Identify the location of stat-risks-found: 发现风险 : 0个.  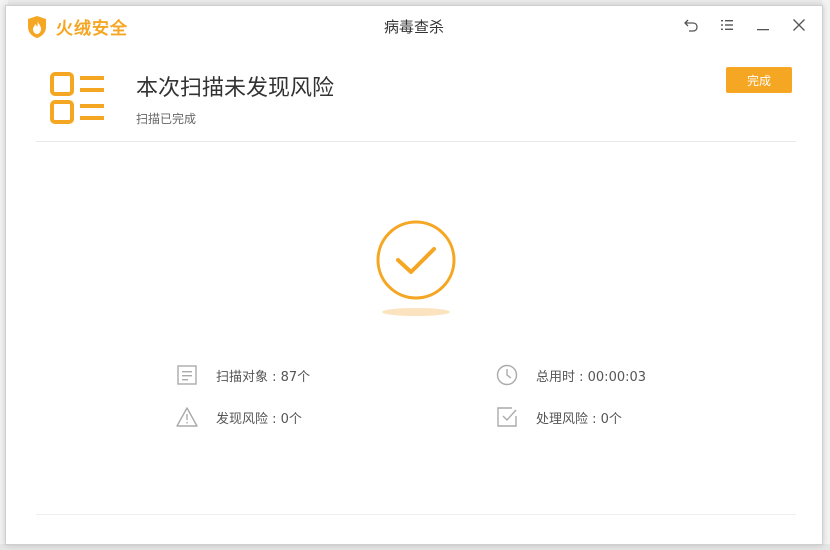
(239, 417).